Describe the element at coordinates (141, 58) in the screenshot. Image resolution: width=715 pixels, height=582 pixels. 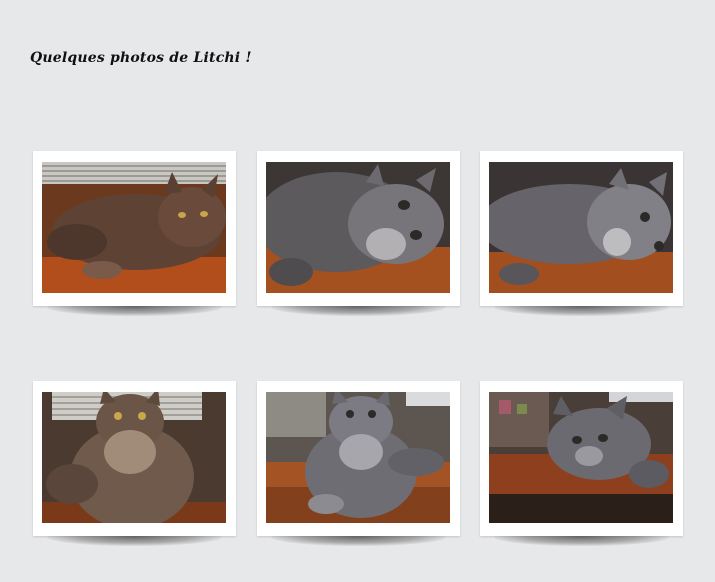
I see `page-title: Quelques photos de Litchi !` at that location.